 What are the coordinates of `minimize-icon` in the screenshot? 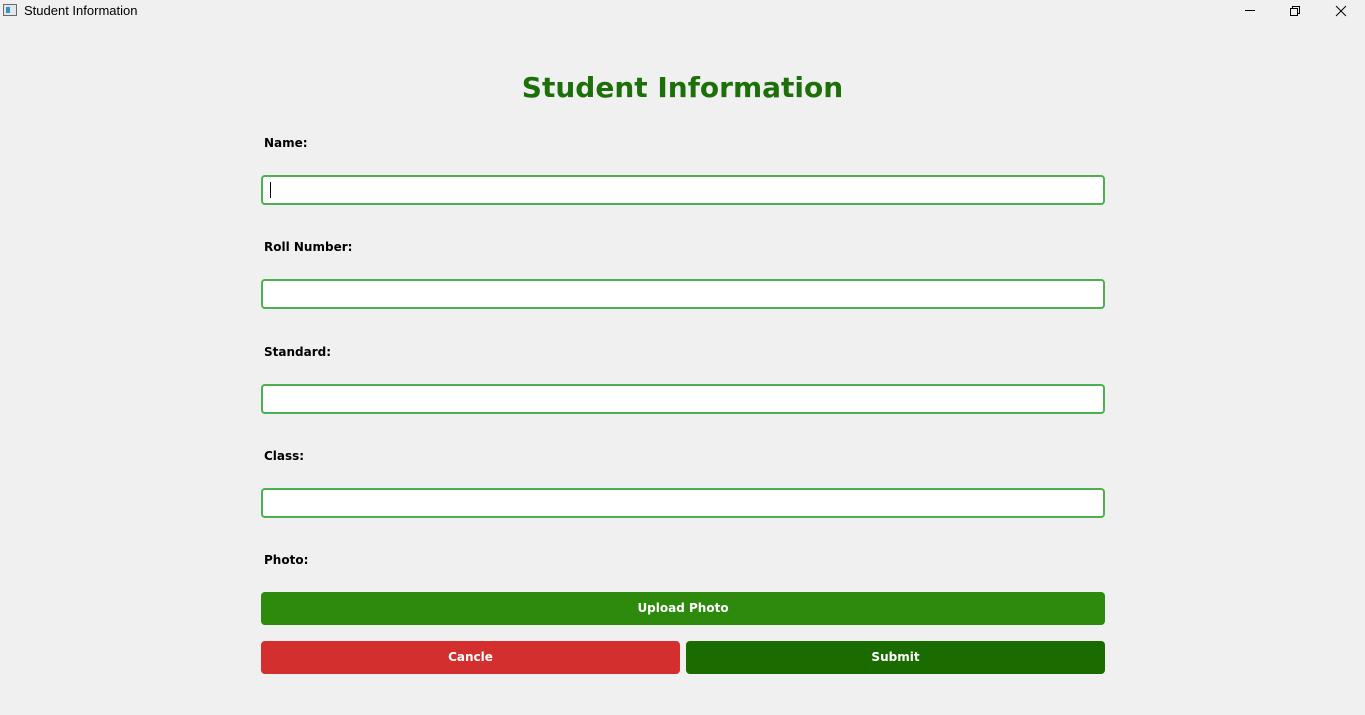 It's located at (1250, 10).